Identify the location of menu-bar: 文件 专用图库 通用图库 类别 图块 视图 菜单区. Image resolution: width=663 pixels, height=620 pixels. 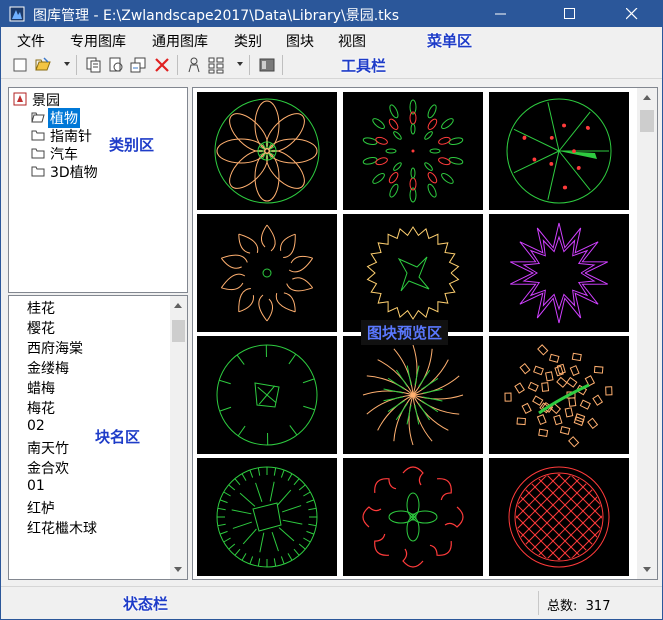
(331, 39).